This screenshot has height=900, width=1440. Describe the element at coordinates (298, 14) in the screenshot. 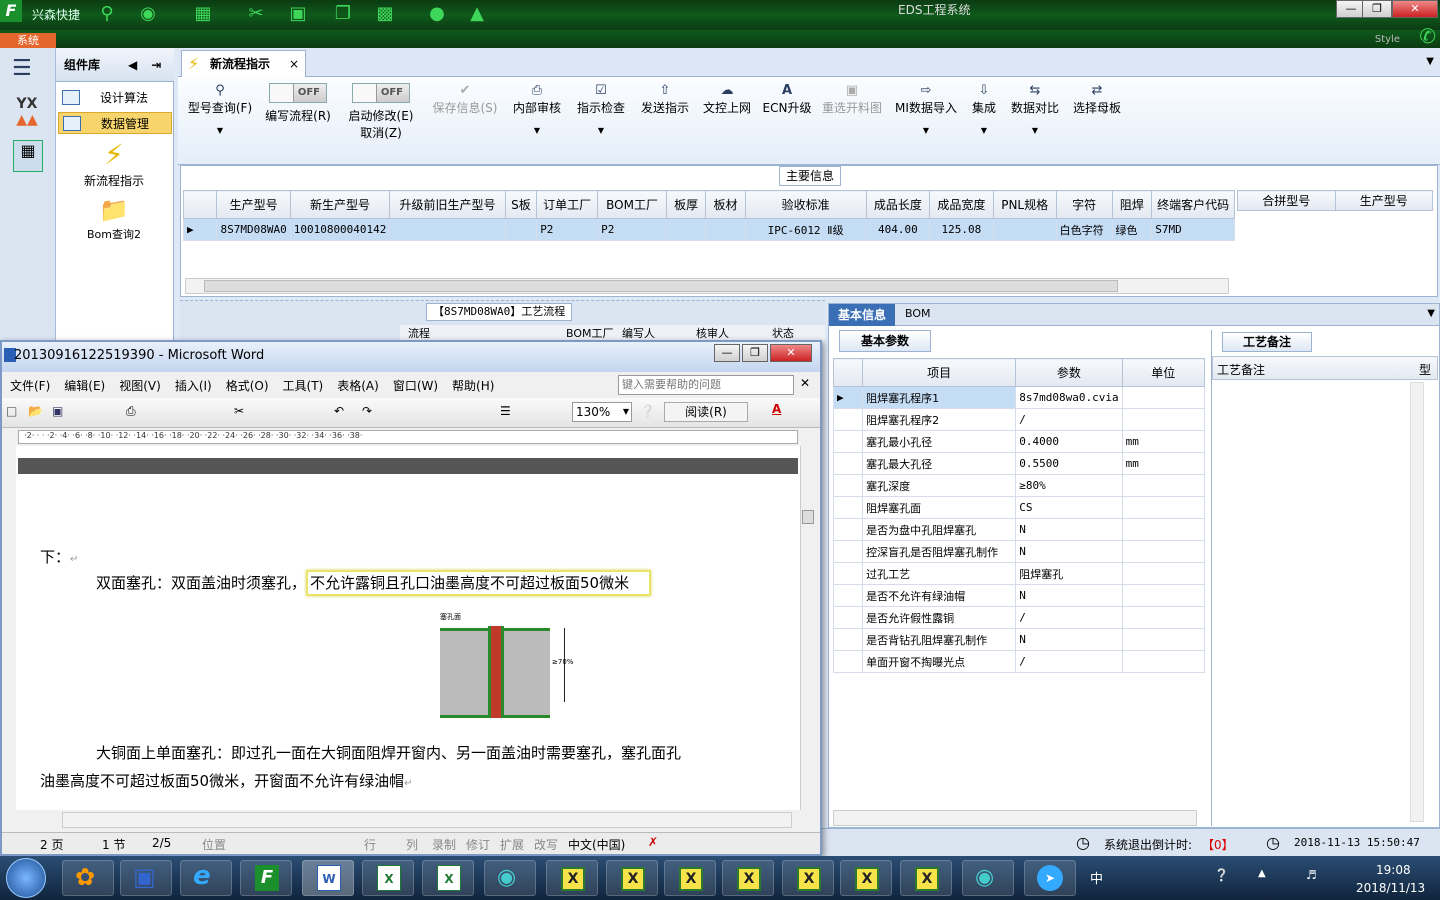

I see `film-icon: ▣` at that location.